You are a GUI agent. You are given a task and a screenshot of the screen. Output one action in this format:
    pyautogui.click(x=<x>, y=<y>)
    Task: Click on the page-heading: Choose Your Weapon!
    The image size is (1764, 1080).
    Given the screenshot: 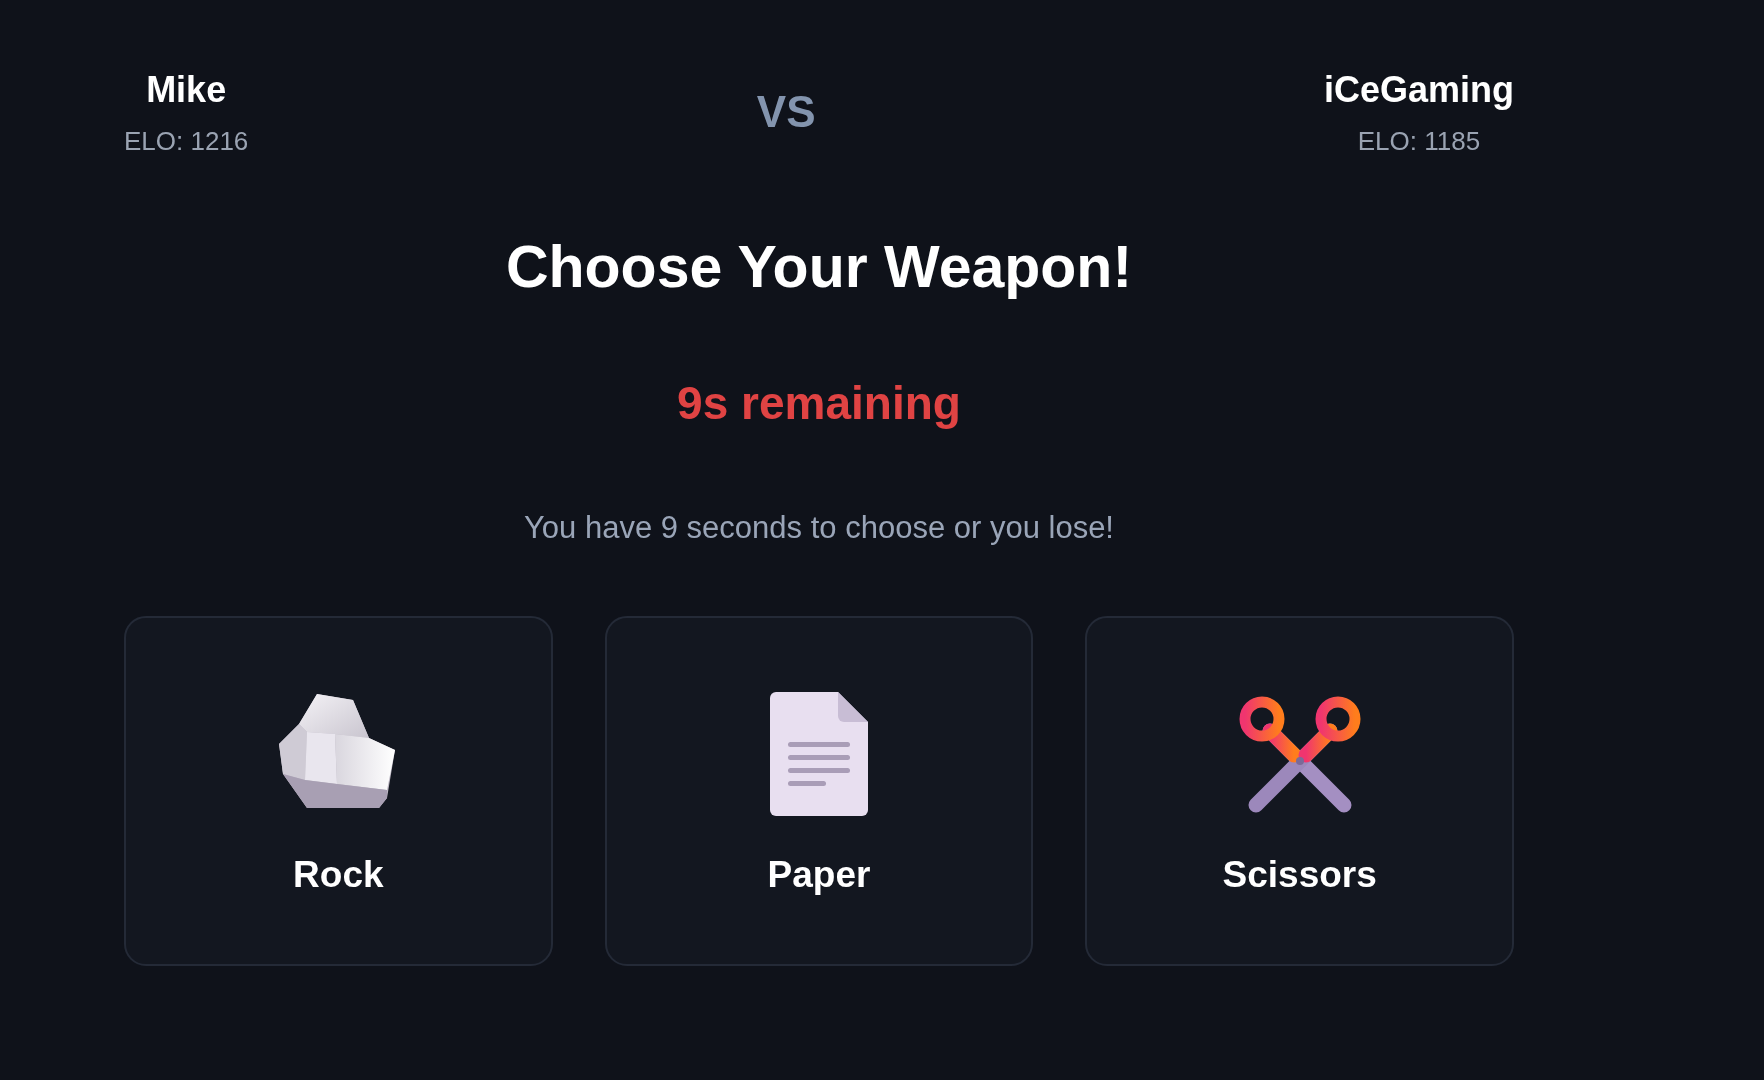 What is the action you would take?
    pyautogui.click(x=819, y=267)
    